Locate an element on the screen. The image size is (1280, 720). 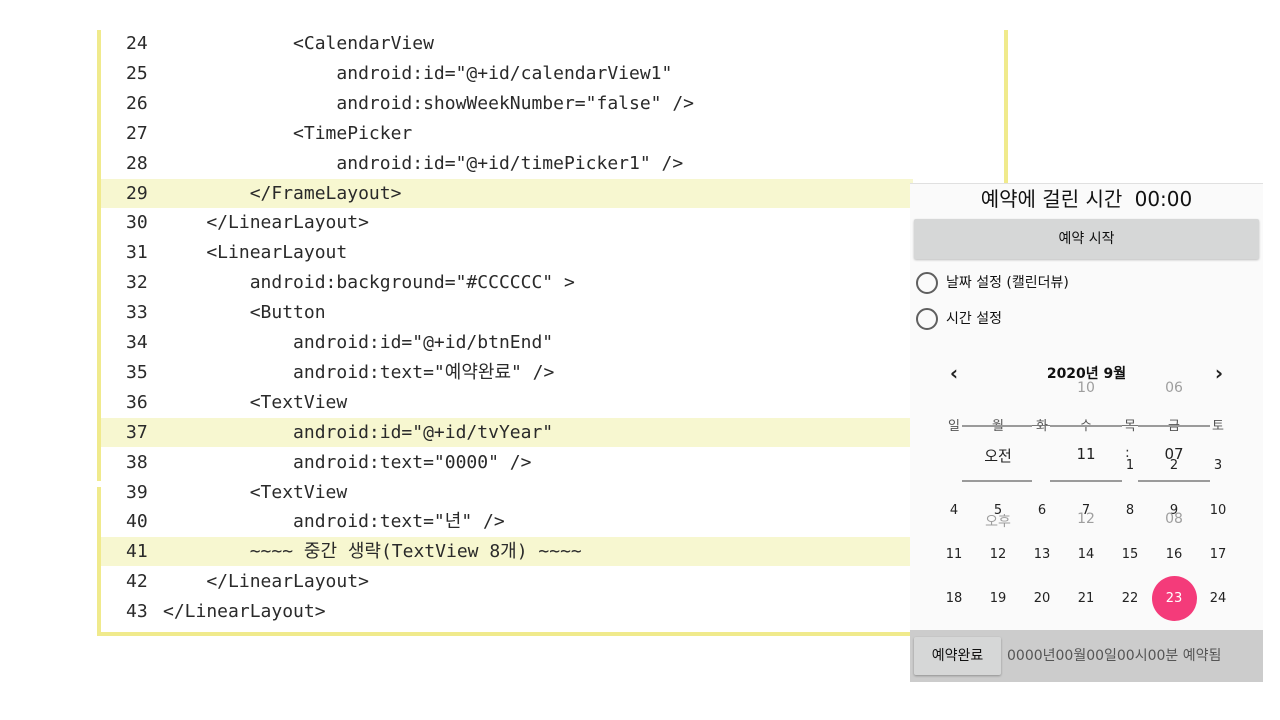
code-text: android:text="년" /> is located at coordinates (334, 522).